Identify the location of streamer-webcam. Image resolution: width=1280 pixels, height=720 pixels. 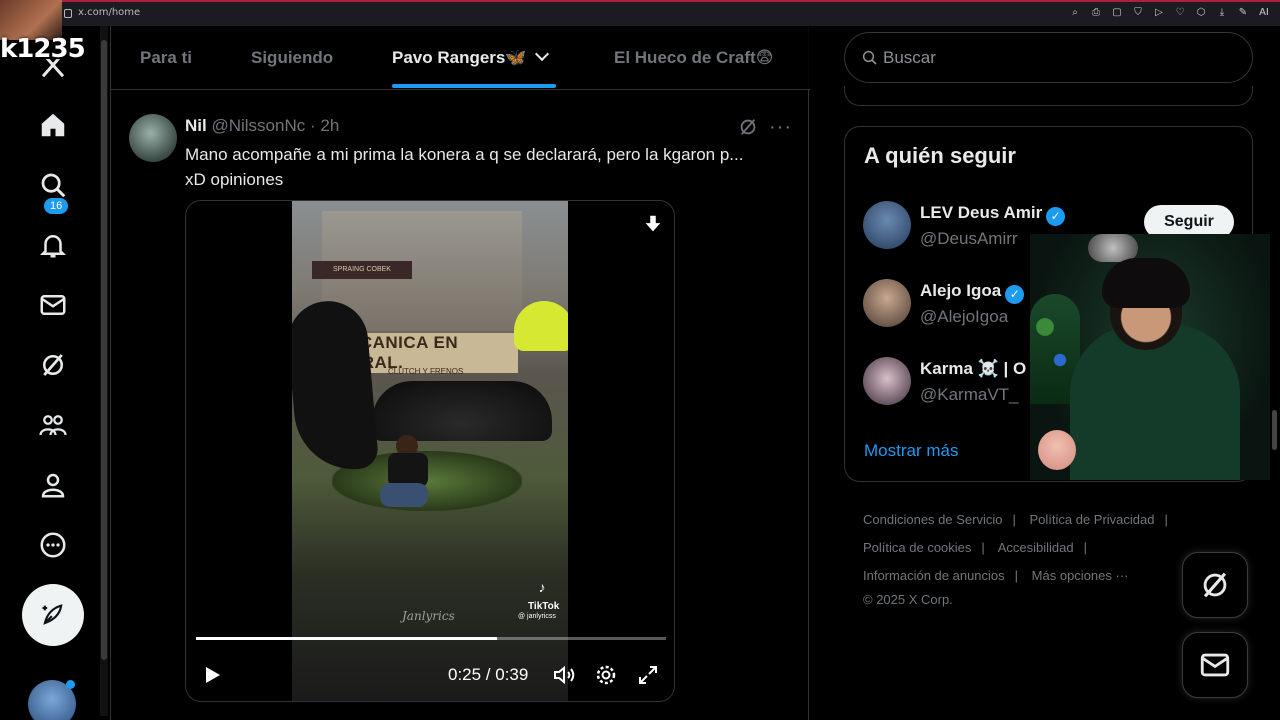
(1155, 357).